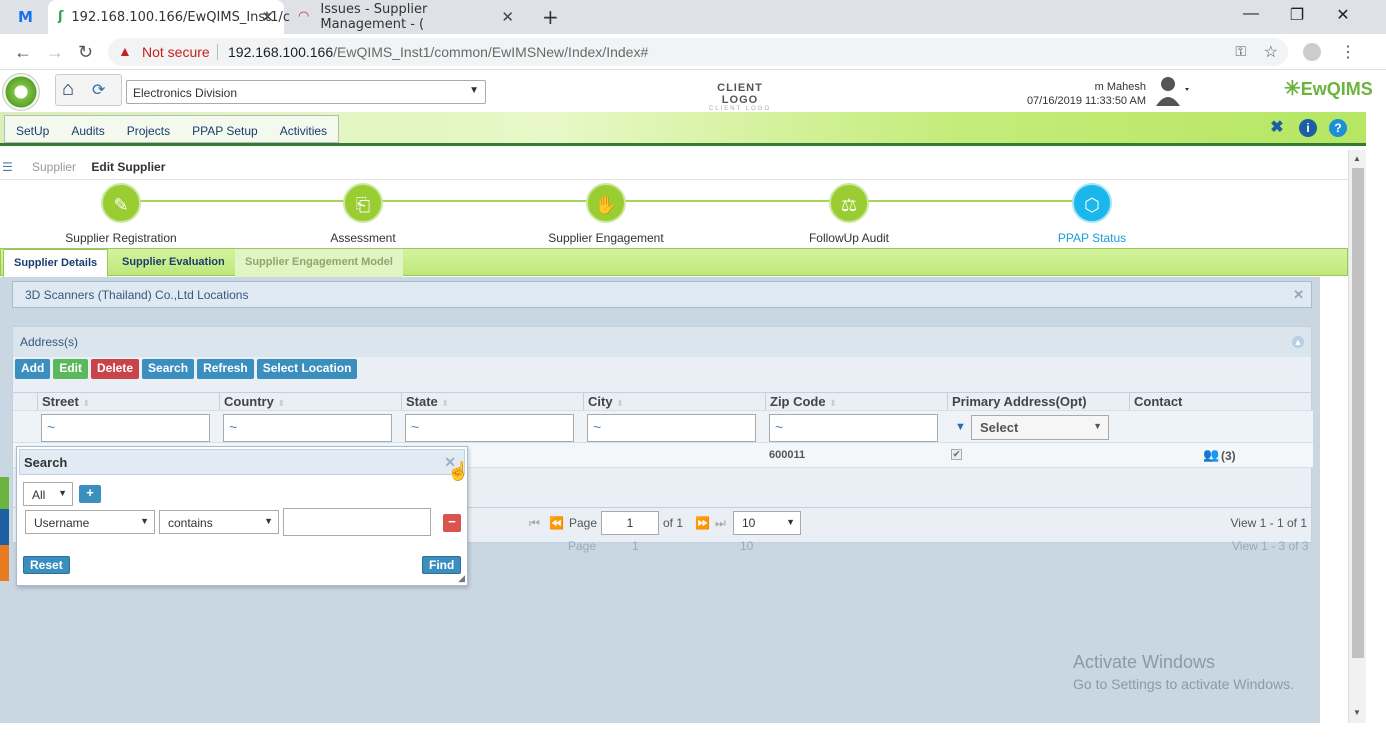  I want to click on last-page-icon: ⏭, so click(720, 523).